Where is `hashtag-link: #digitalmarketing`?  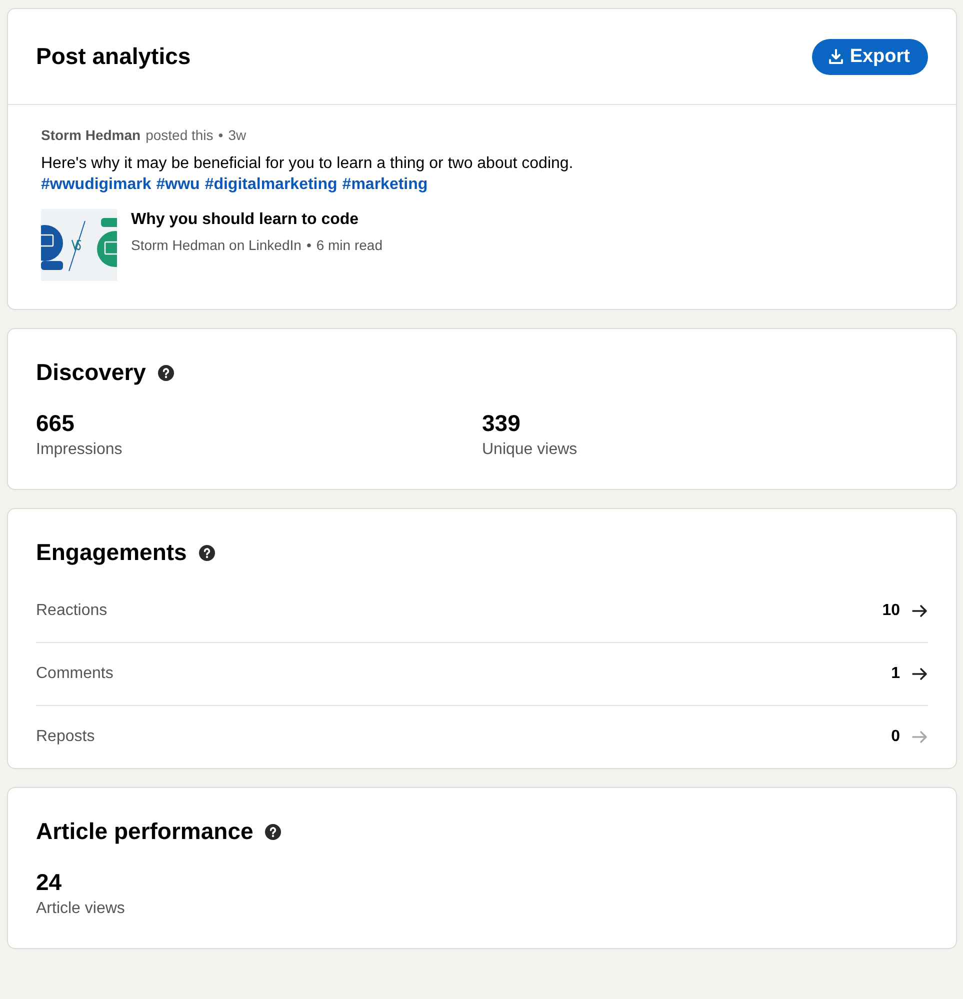
hashtag-link: #digitalmarketing is located at coordinates (271, 185).